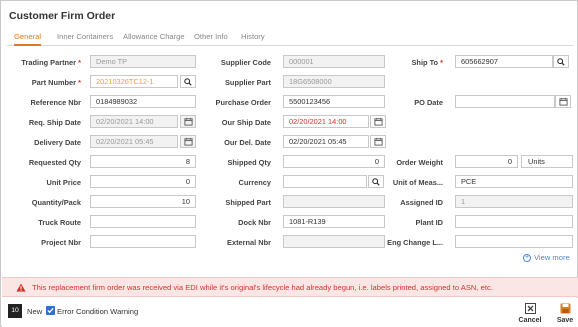 The image size is (578, 327). I want to click on order-weight-field: 0, so click(486, 161).